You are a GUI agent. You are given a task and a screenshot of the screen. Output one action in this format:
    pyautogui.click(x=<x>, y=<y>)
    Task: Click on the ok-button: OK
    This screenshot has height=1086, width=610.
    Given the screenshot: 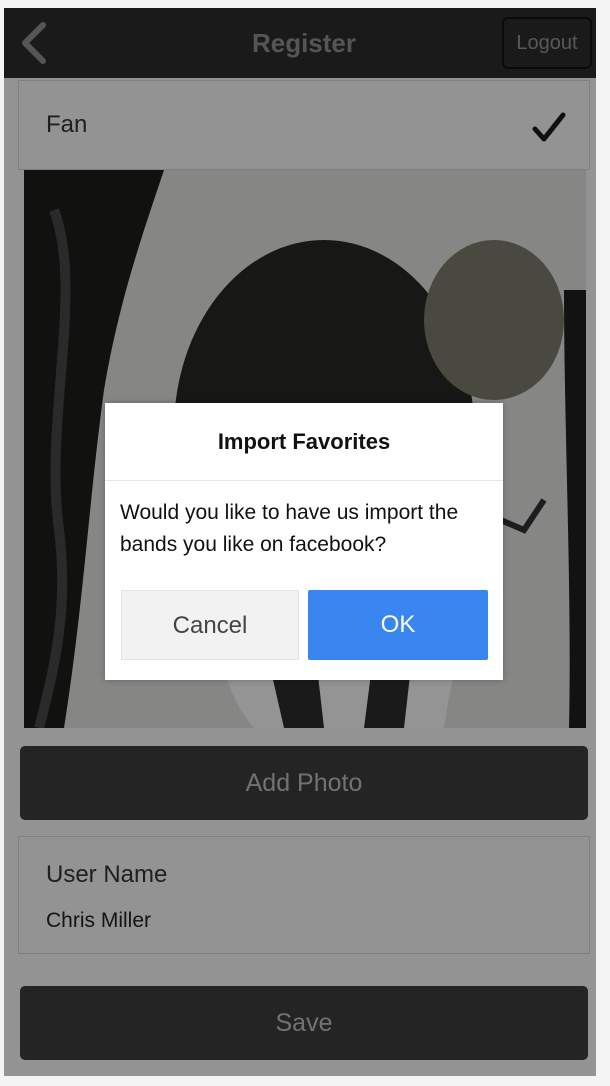 What is the action you would take?
    pyautogui.click(x=398, y=625)
    